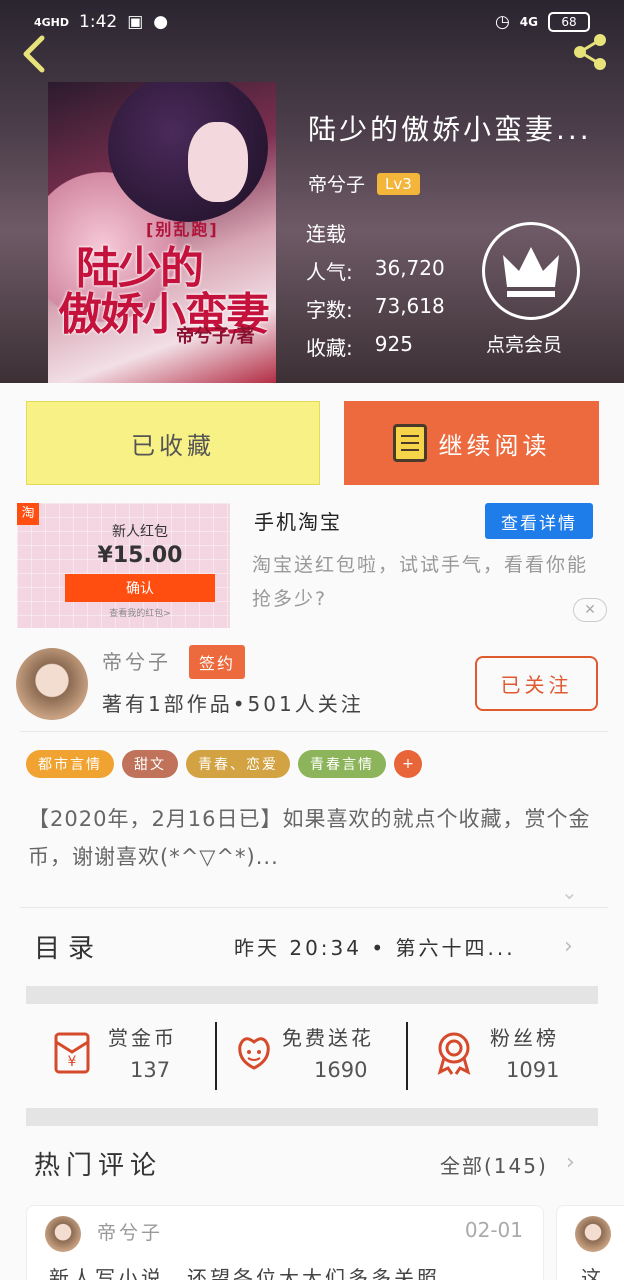 Image resolution: width=624 pixels, height=1280 pixels. I want to click on stat-fan-ranking: 粉丝榜 1091, so click(525, 1057).